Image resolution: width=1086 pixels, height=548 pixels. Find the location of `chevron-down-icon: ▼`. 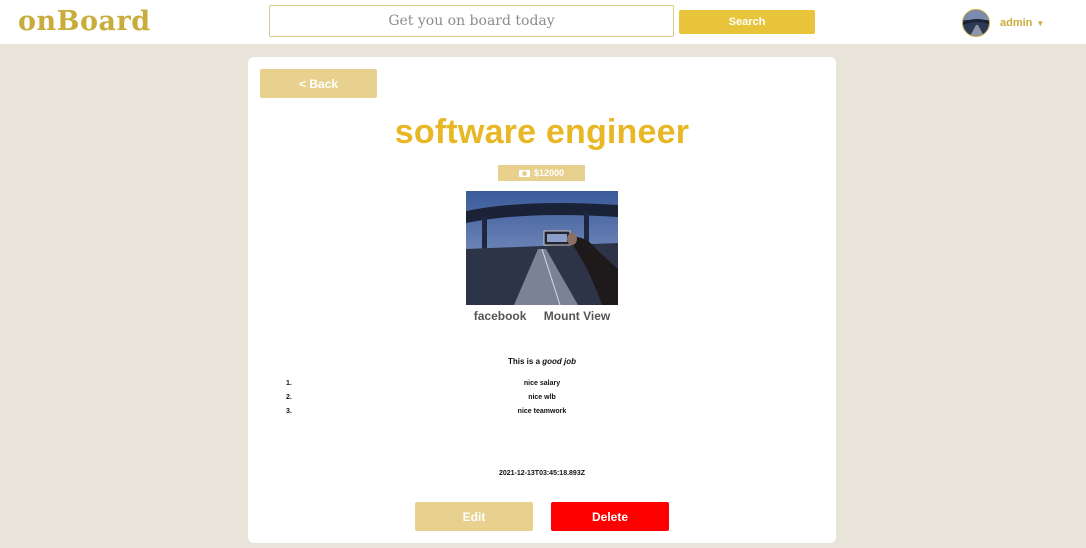

chevron-down-icon: ▼ is located at coordinates (1040, 23).